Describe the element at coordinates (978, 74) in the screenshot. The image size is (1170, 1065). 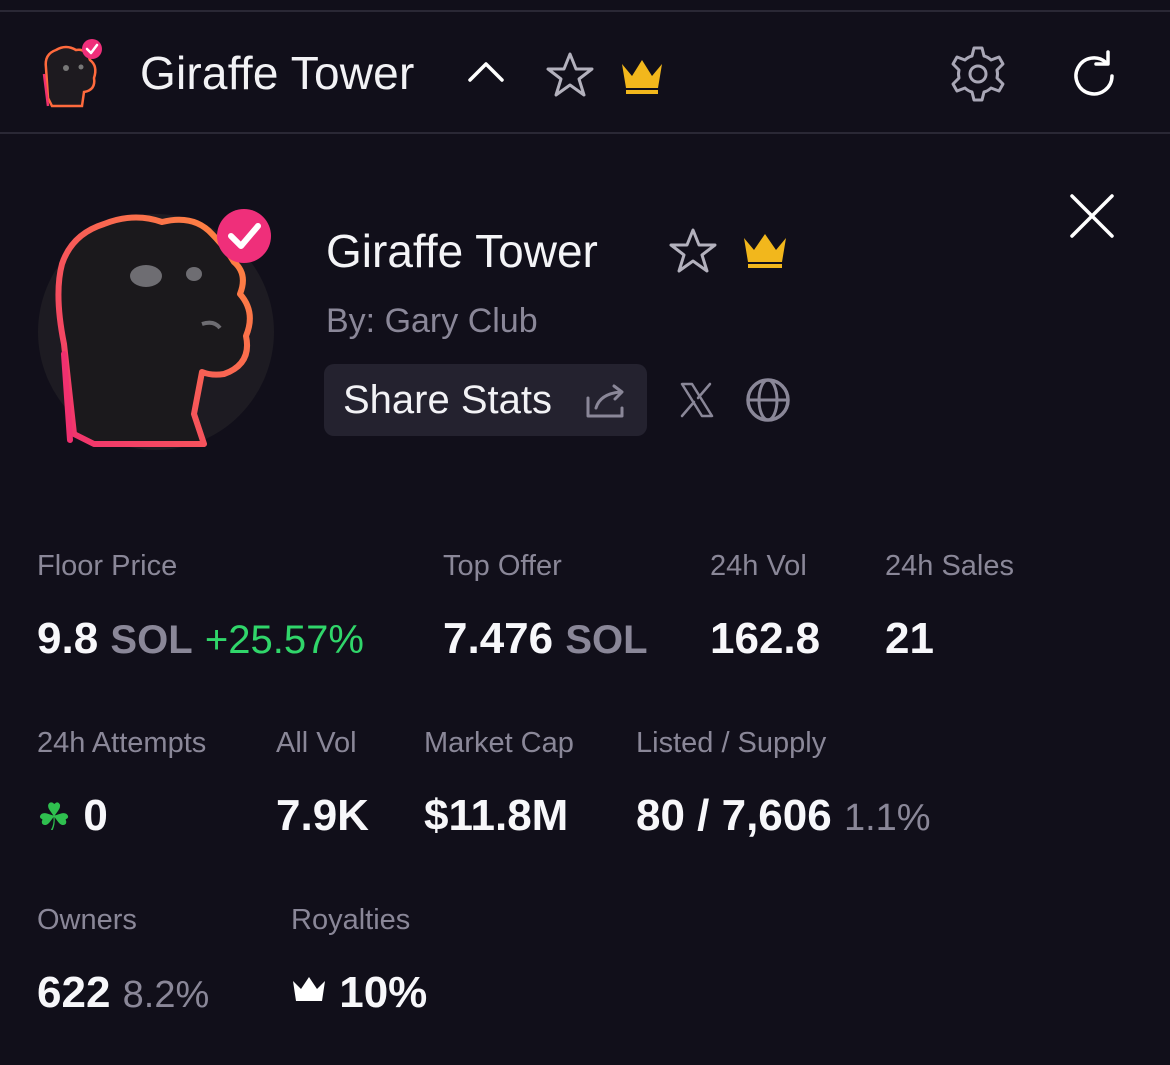
I see `gear-icon` at that location.